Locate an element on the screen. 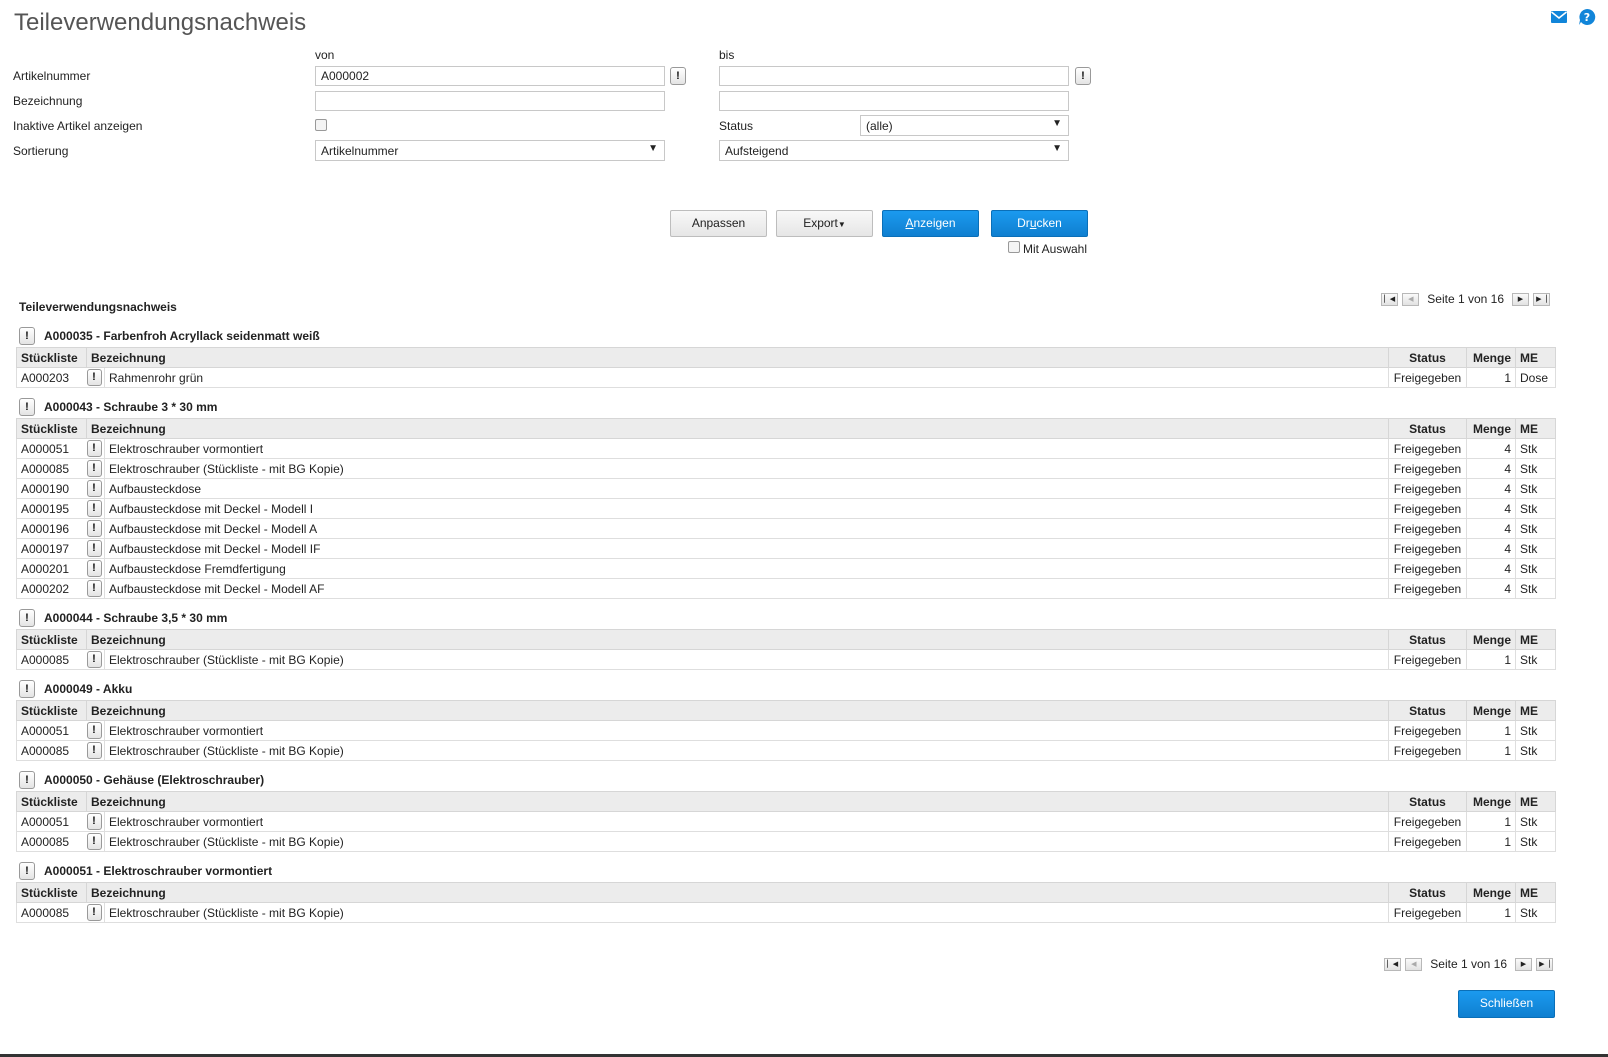 The height and width of the screenshot is (1057, 1608). articlenumber-from-input is located at coordinates (490, 76).